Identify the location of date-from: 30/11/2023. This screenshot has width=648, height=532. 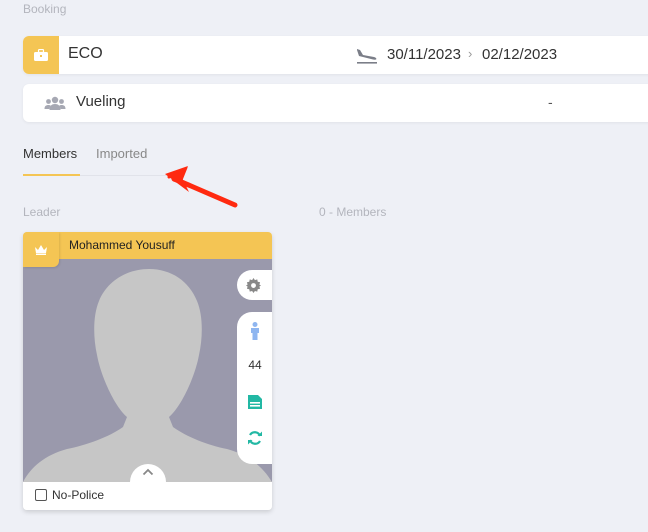
(424, 54).